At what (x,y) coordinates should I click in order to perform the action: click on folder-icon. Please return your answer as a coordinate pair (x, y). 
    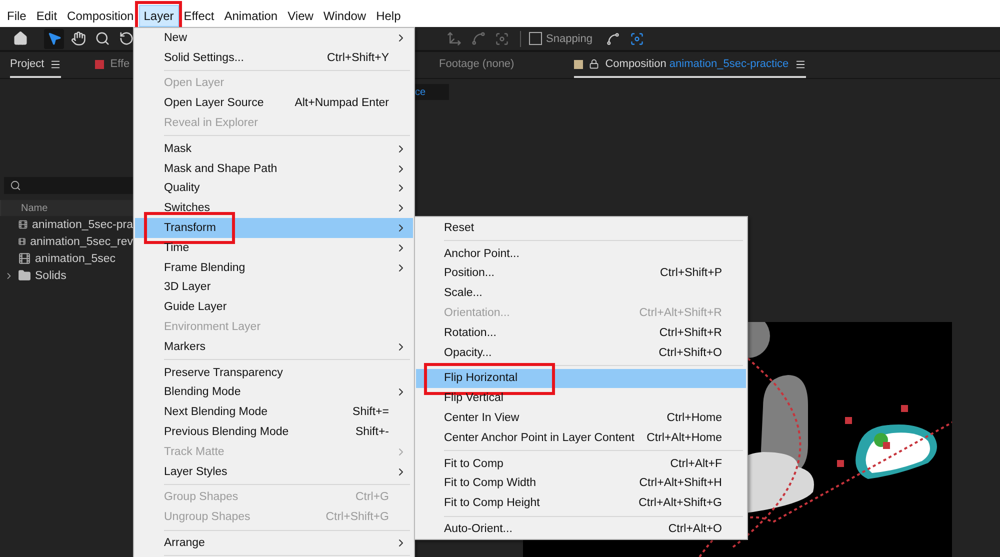
    Looking at the image, I should click on (24, 275).